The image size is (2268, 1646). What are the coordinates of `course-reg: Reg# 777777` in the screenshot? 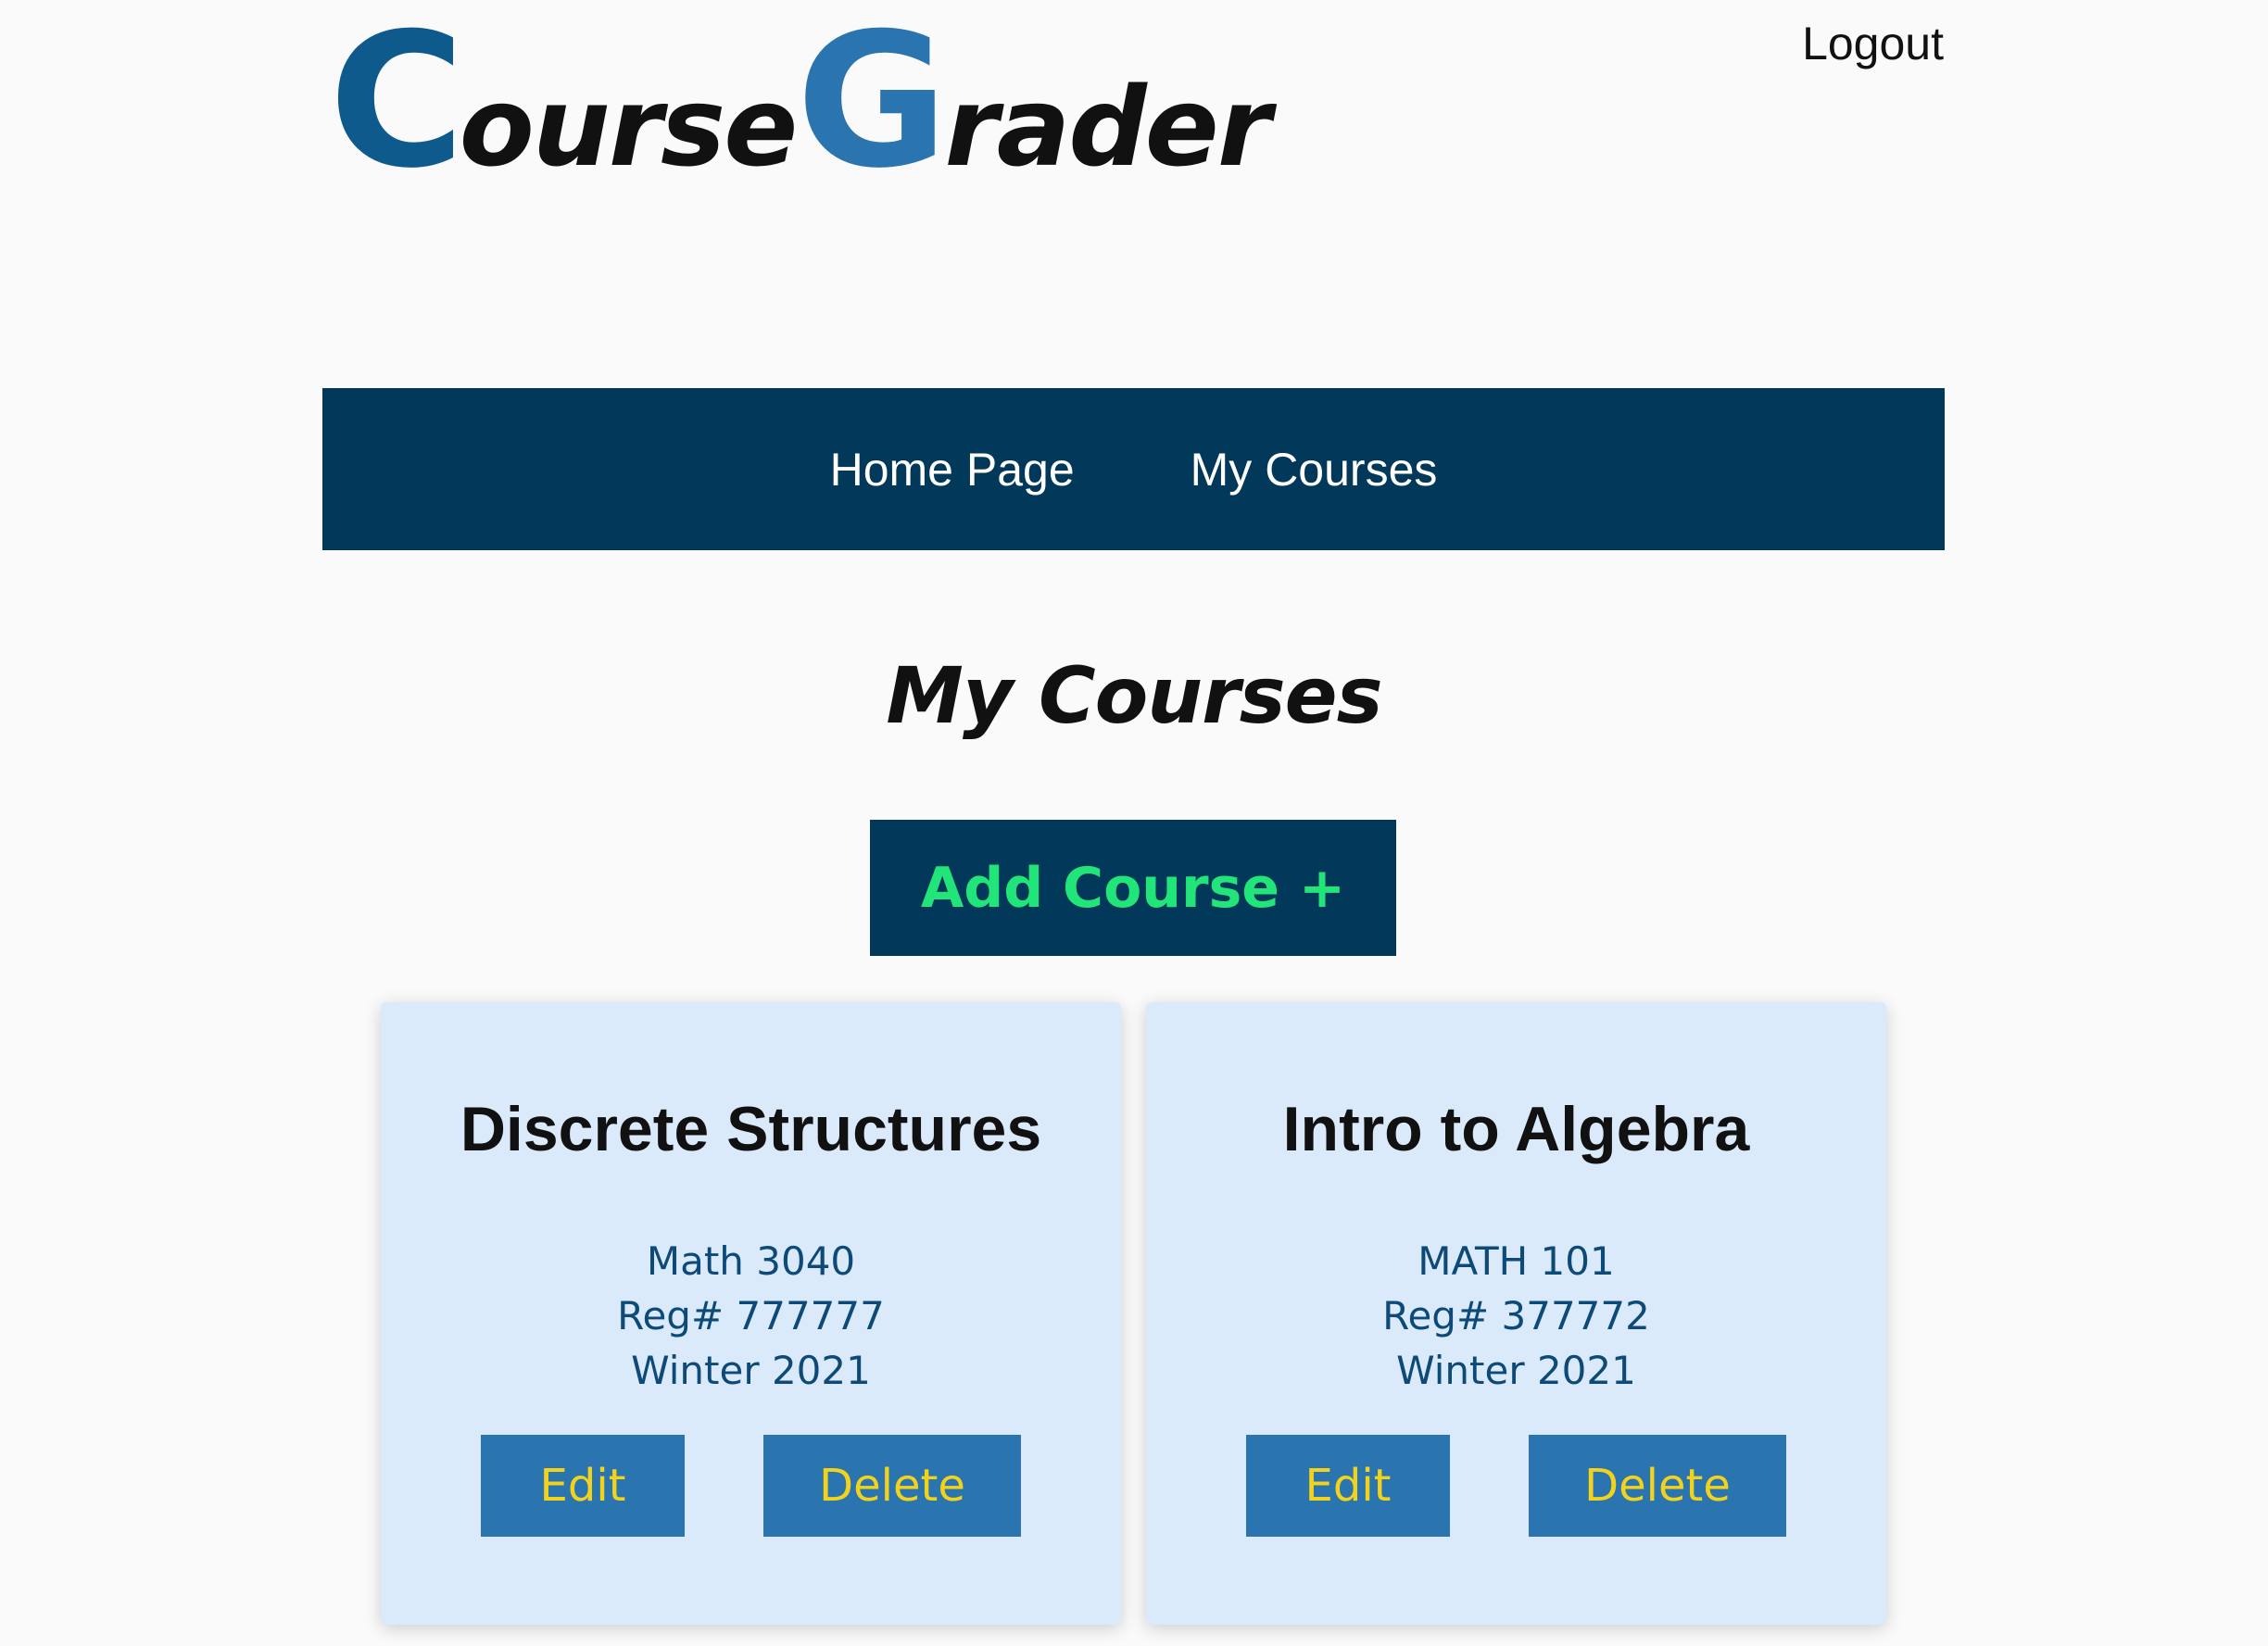 It's located at (751, 1315).